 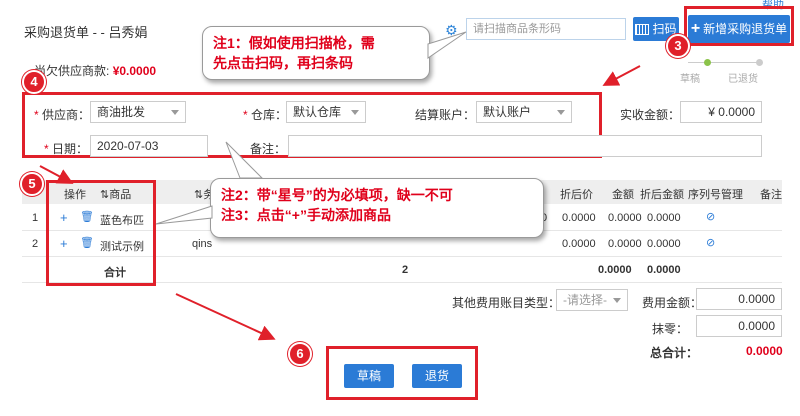 I want to click on arrow-to-form, so click(x=621, y=75).